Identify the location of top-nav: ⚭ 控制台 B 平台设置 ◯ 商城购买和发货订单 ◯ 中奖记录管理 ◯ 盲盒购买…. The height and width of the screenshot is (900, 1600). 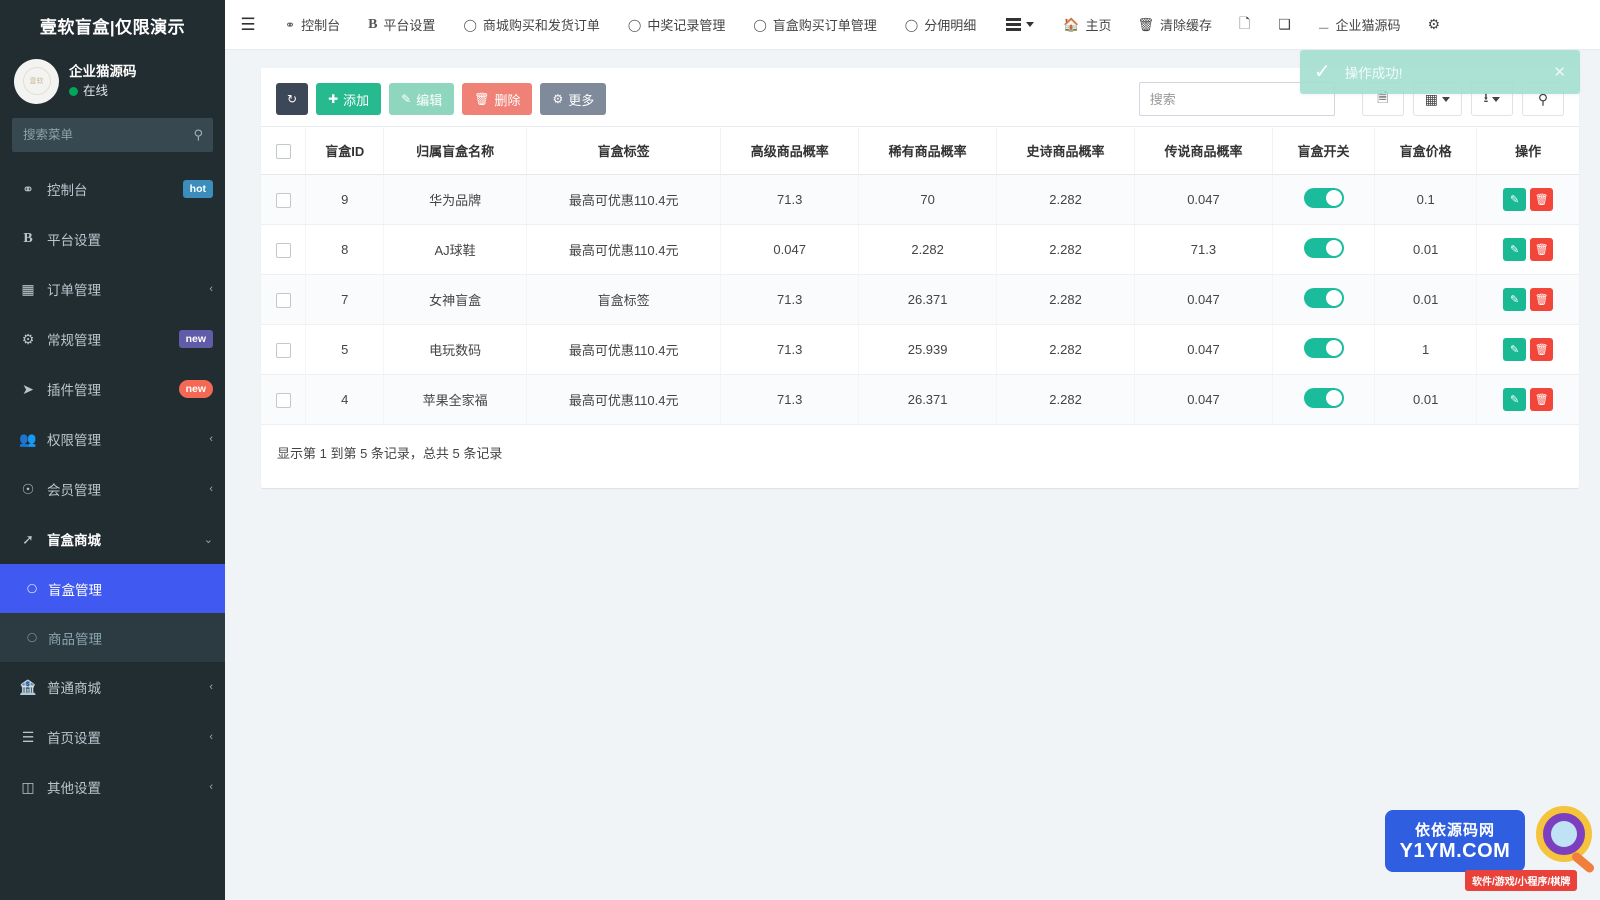
(630, 25).